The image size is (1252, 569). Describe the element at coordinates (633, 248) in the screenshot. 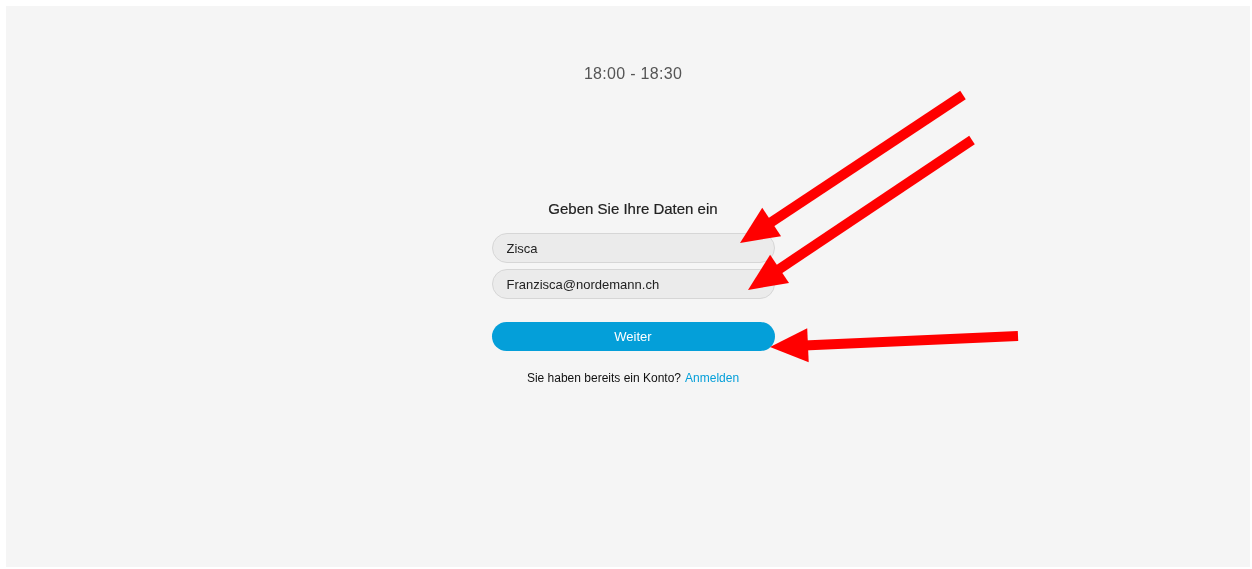

I see `name-field: Zisca` at that location.